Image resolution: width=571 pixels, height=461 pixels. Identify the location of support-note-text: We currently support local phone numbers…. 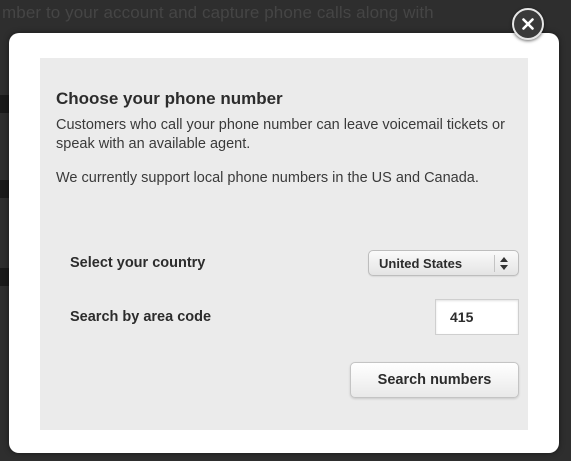
(267, 178).